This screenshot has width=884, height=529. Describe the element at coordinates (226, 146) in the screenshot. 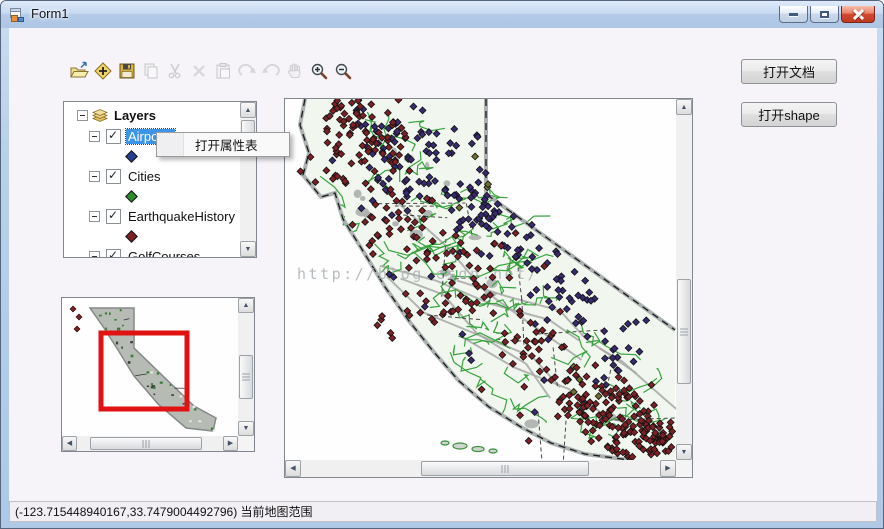

I see `menu-item-label: 打开属性表` at that location.